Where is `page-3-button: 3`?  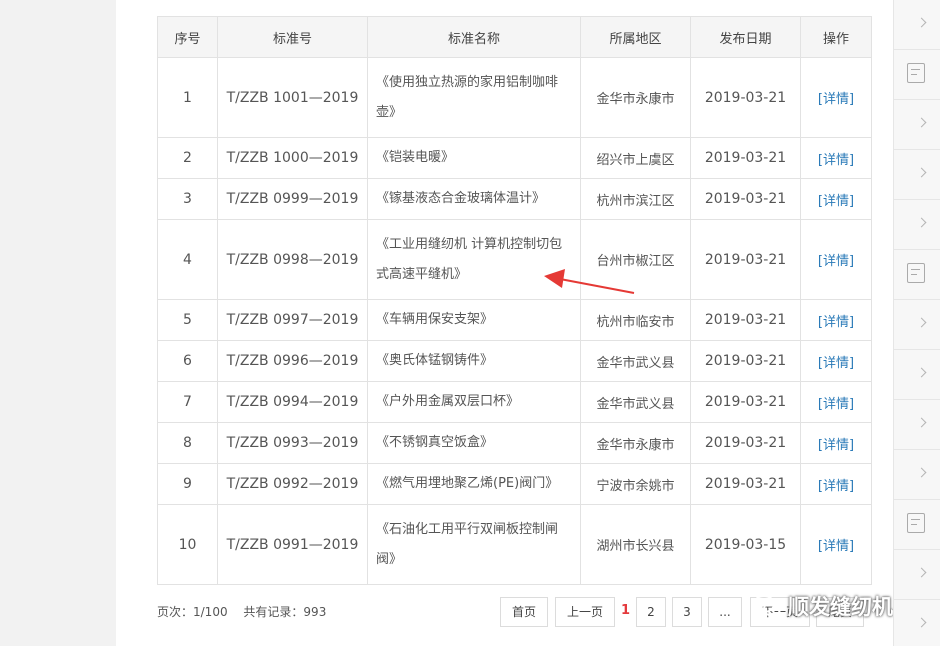
page-3-button: 3 is located at coordinates (687, 612).